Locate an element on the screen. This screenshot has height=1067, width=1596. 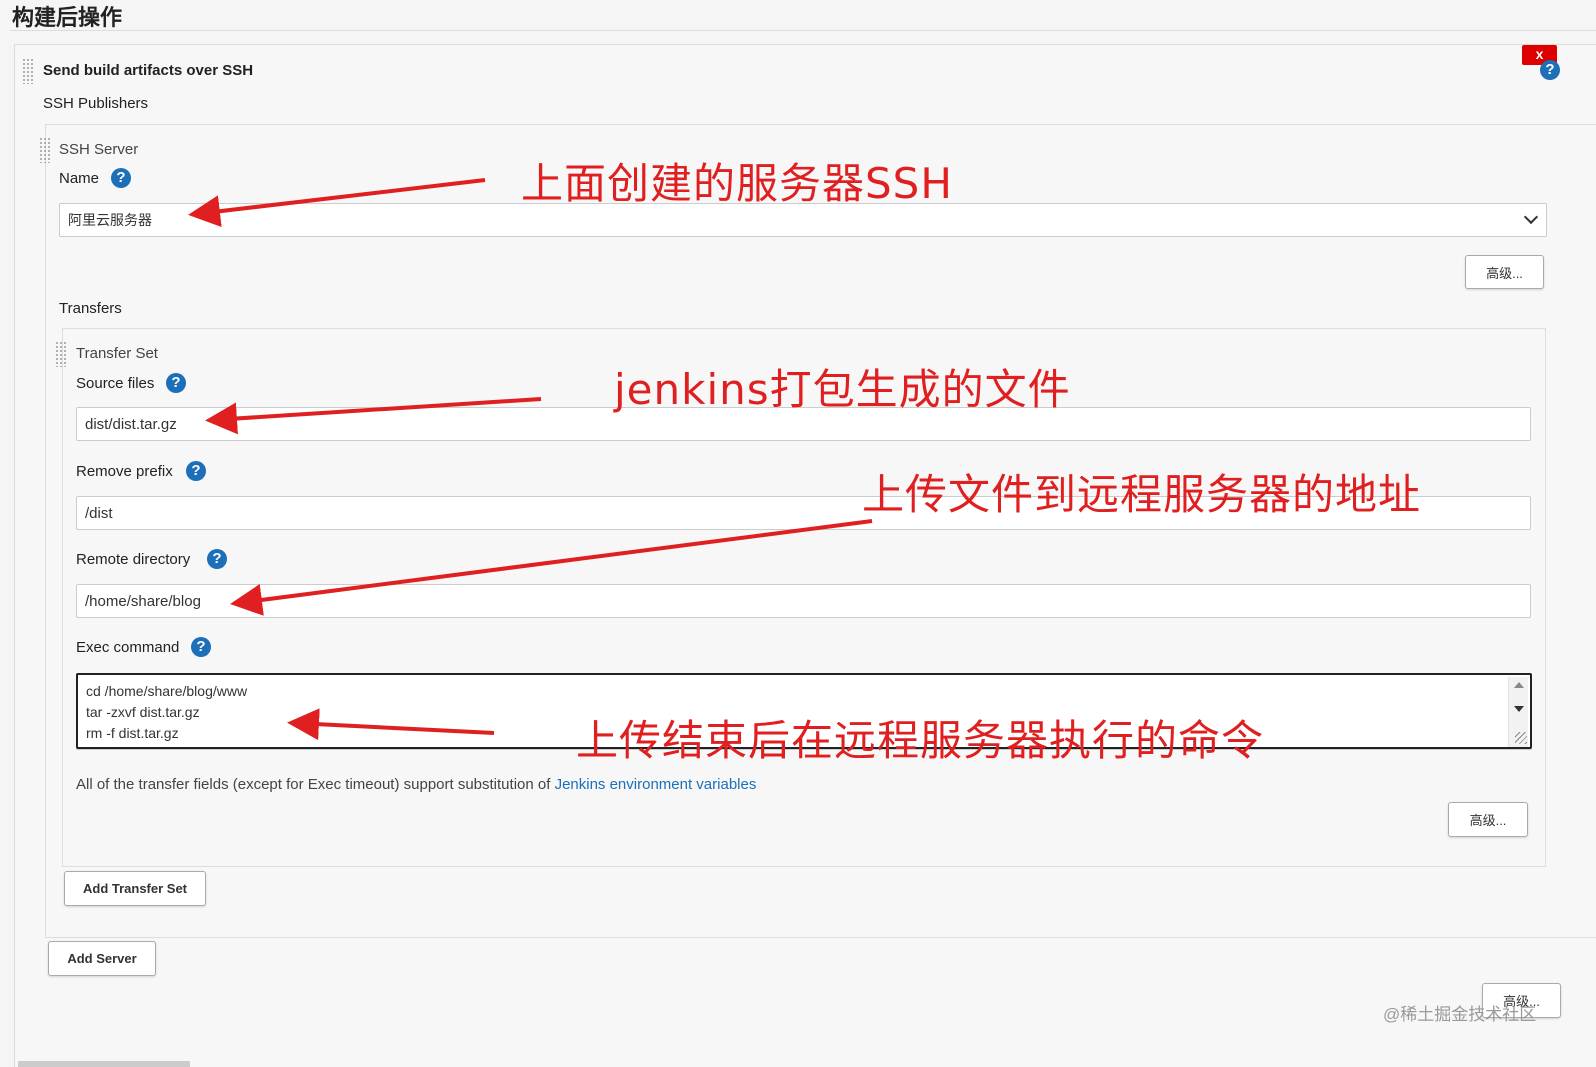
horizontal-scrollbar is located at coordinates (104, 1064).